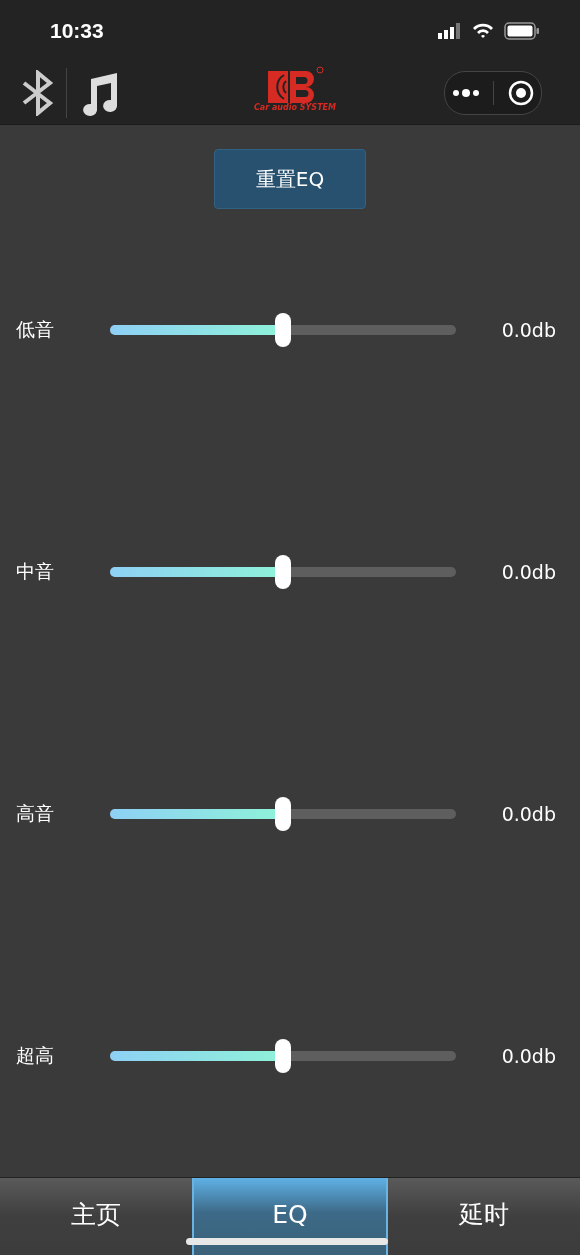 Image resolution: width=580 pixels, height=1255 pixels. Describe the element at coordinates (450, 30) in the screenshot. I see `signal-icon` at that location.